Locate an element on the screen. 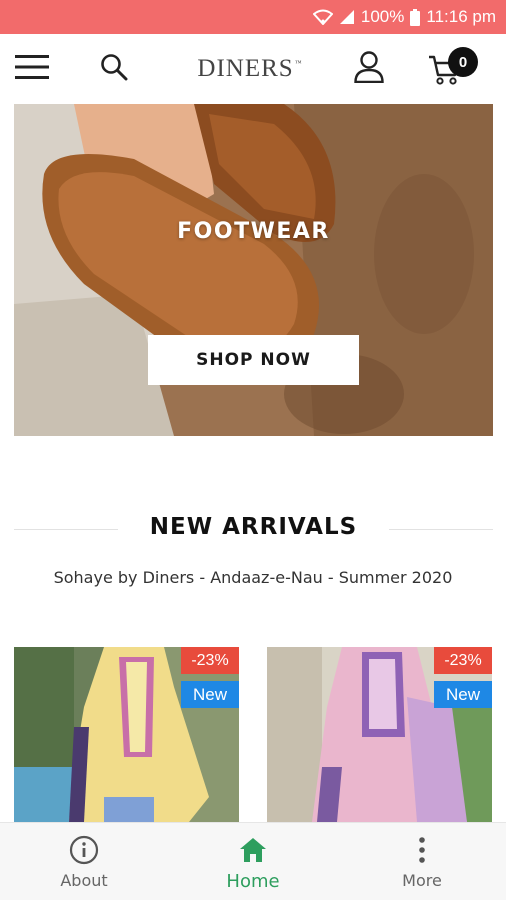 This screenshot has width=506, height=900. menu-icon is located at coordinates (32, 69).